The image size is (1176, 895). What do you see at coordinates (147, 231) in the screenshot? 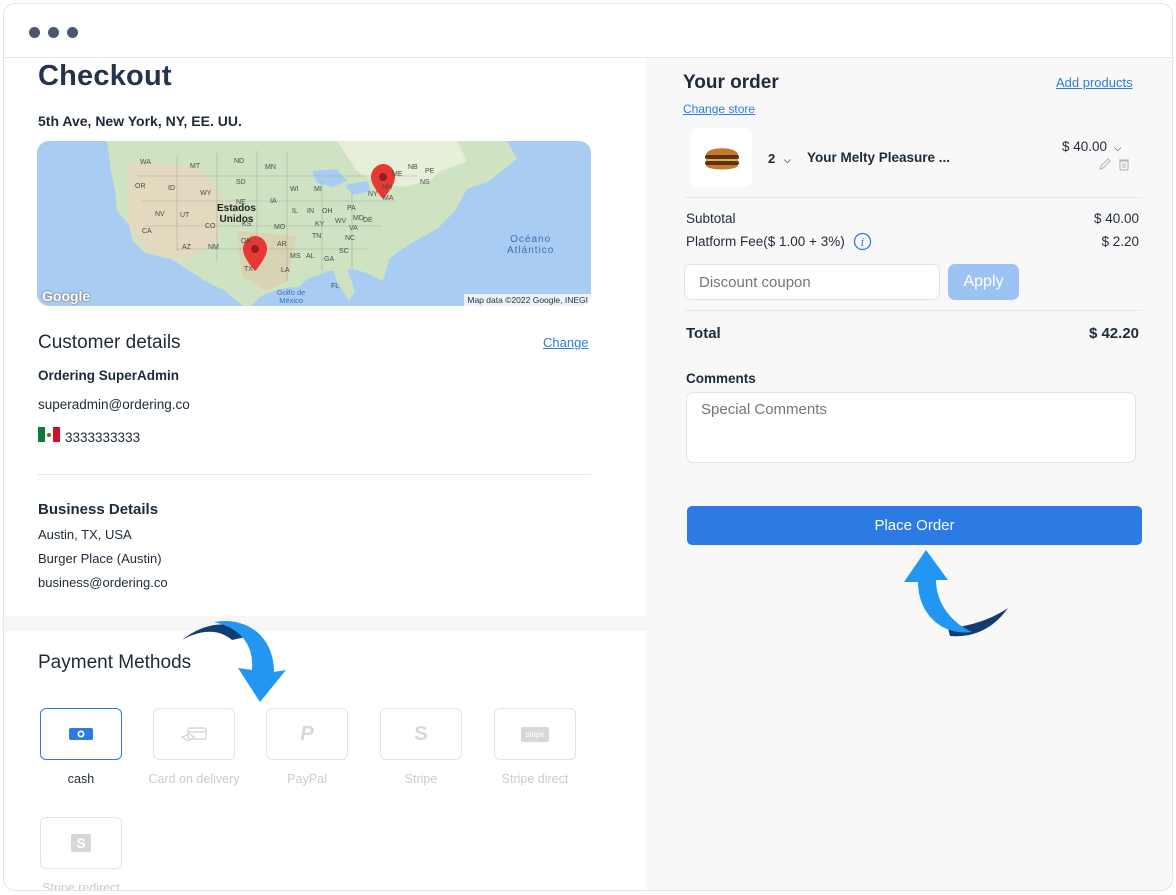
I see `map-state-label: CA` at bounding box center [147, 231].